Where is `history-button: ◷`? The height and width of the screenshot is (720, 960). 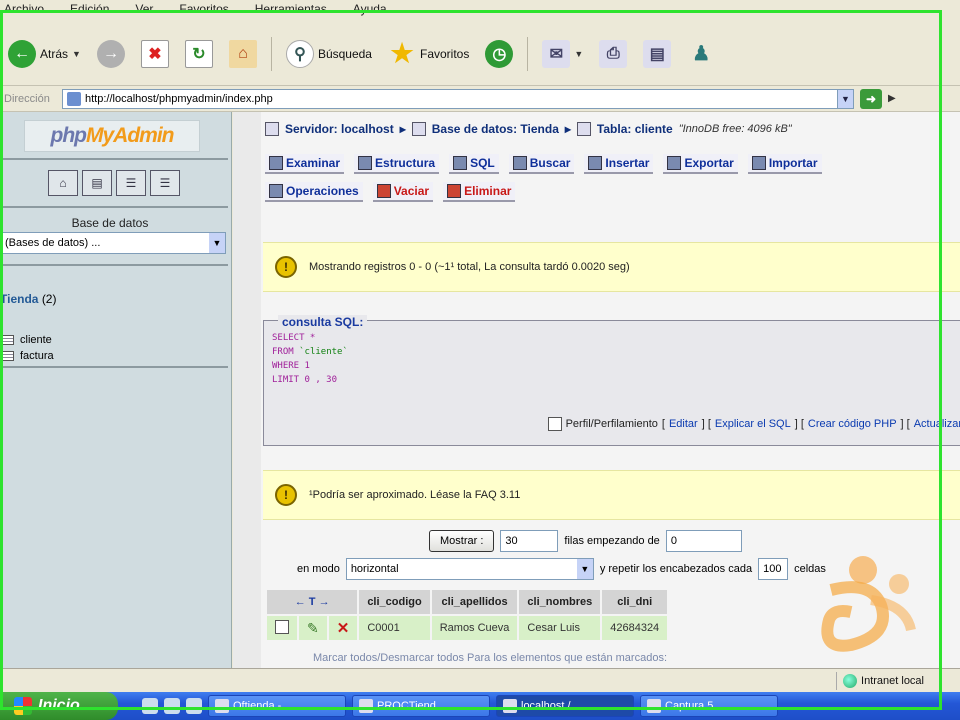 history-button: ◷ is located at coordinates (499, 54).